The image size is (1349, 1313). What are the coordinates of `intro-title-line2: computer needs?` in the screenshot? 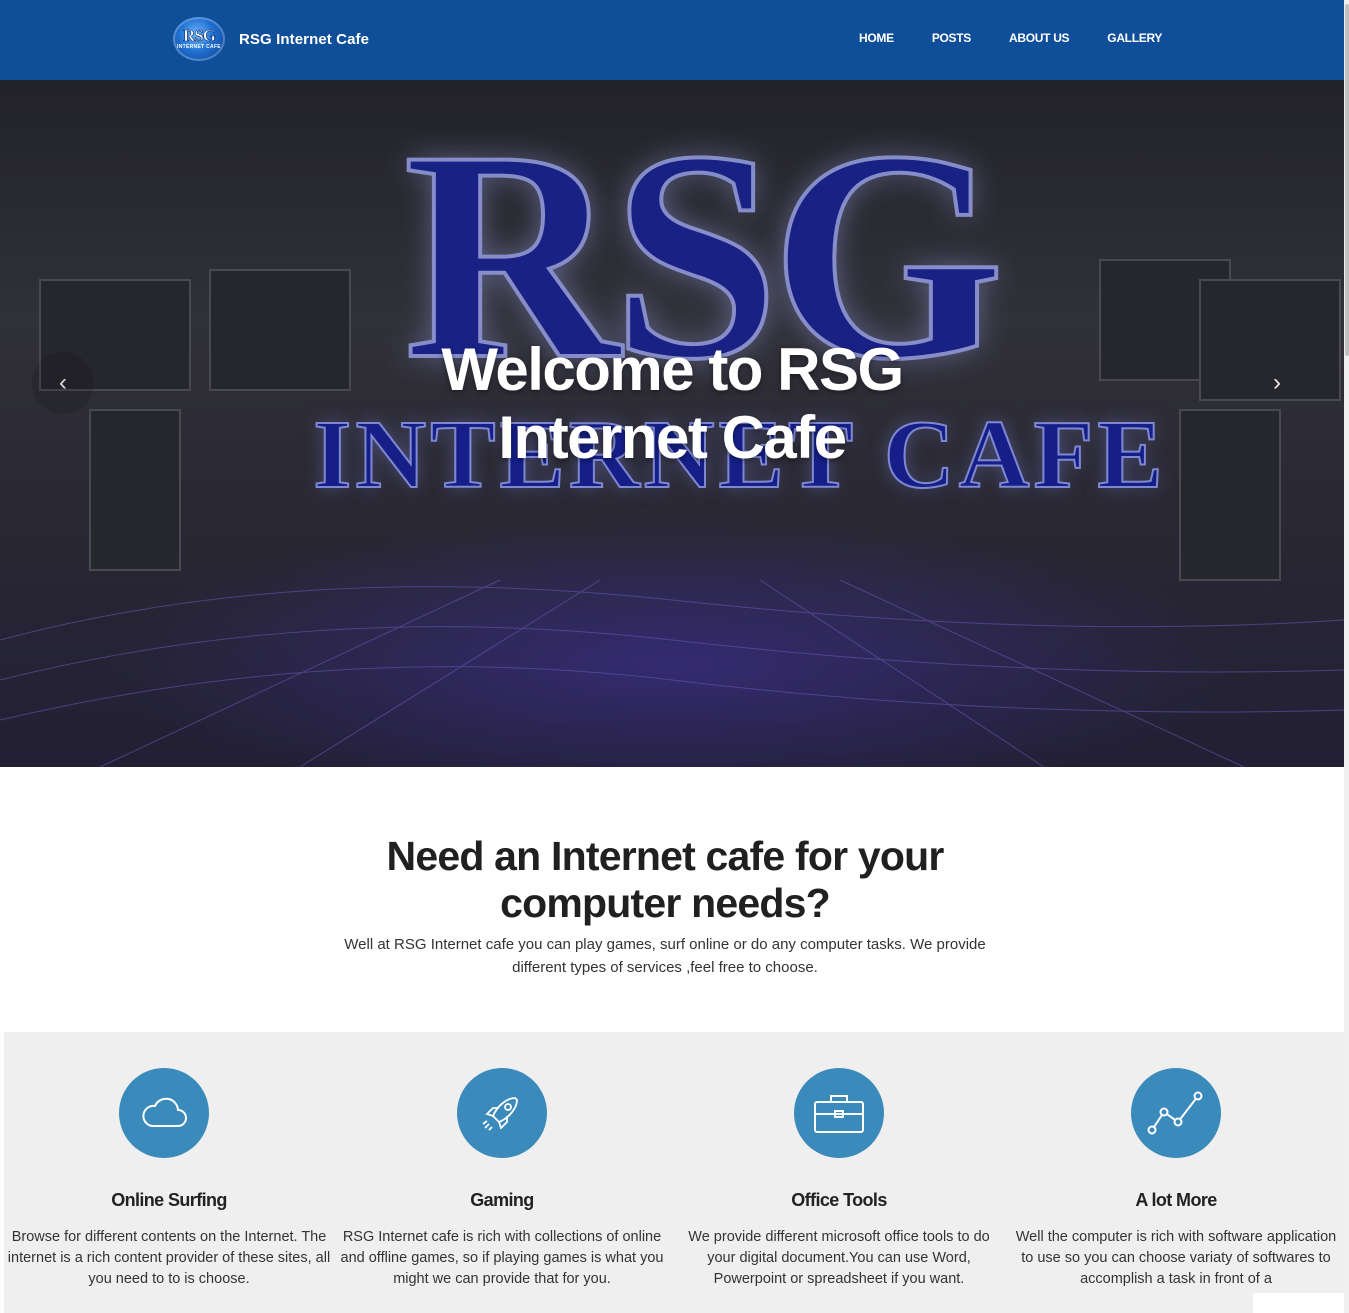 It's located at (665, 903).